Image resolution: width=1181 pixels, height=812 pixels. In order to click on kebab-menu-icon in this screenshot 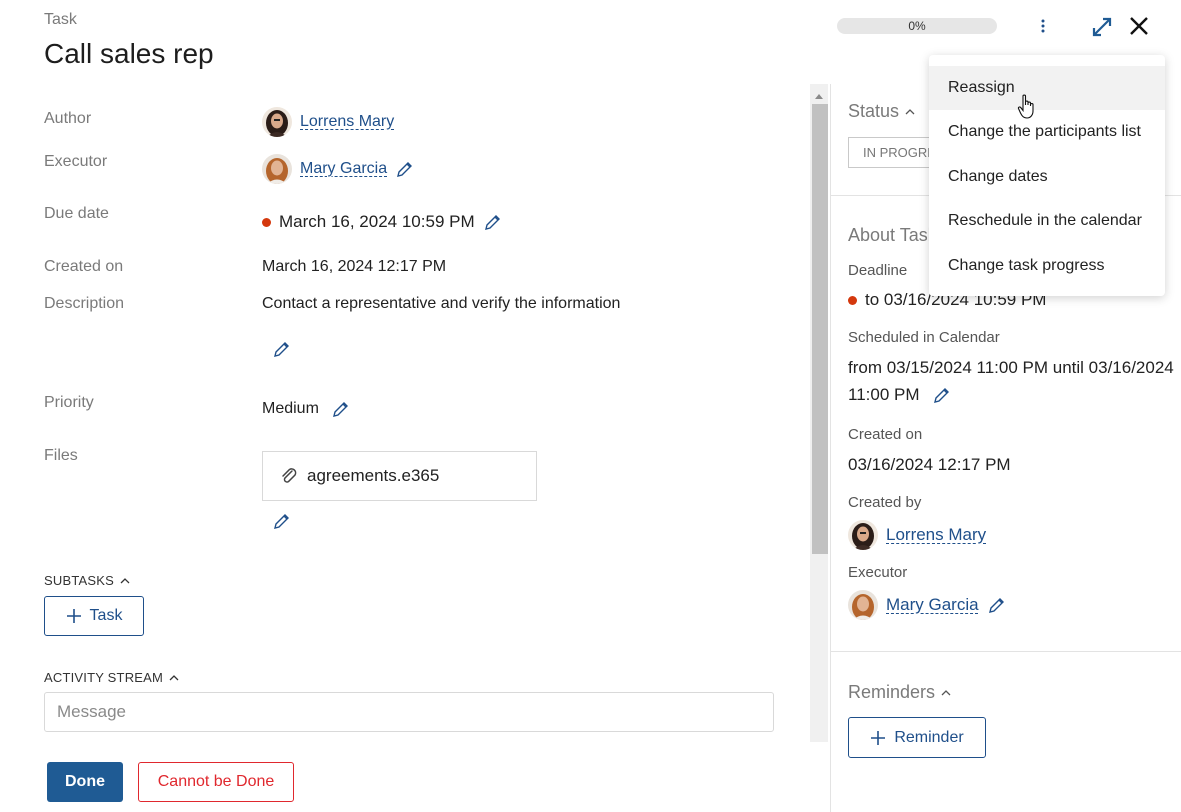, I will do `click(1043, 26)`.